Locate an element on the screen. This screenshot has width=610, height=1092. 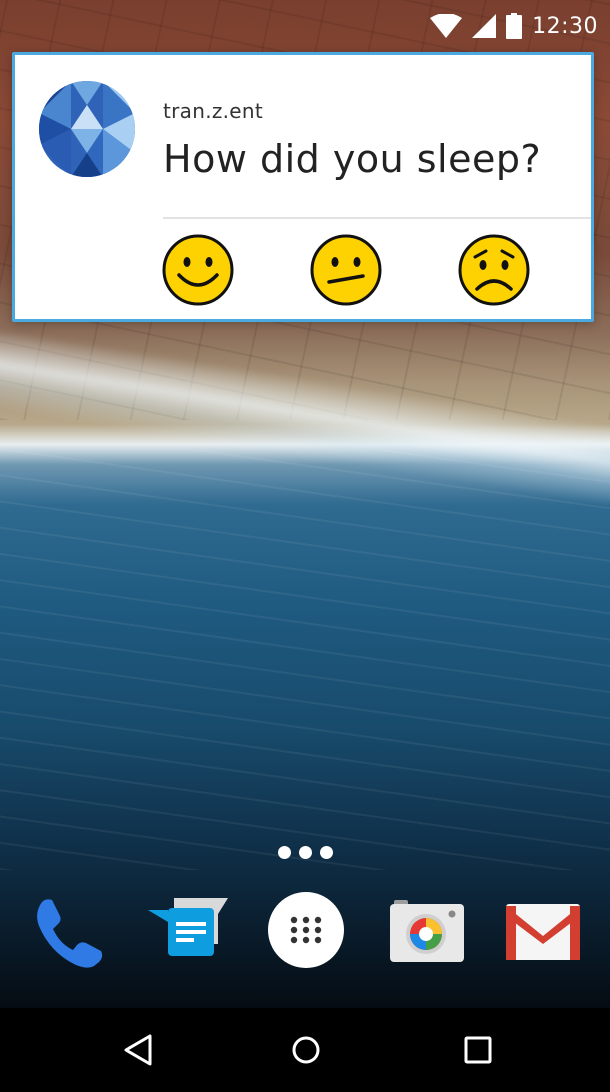
status-icons: 12:30 is located at coordinates (514, 26).